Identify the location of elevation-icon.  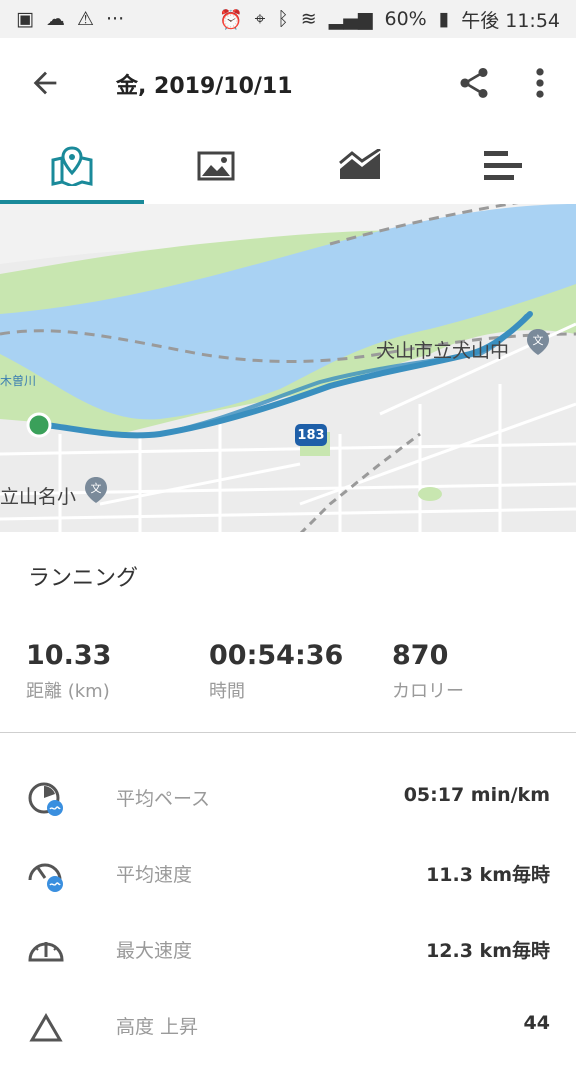
(46, 1027).